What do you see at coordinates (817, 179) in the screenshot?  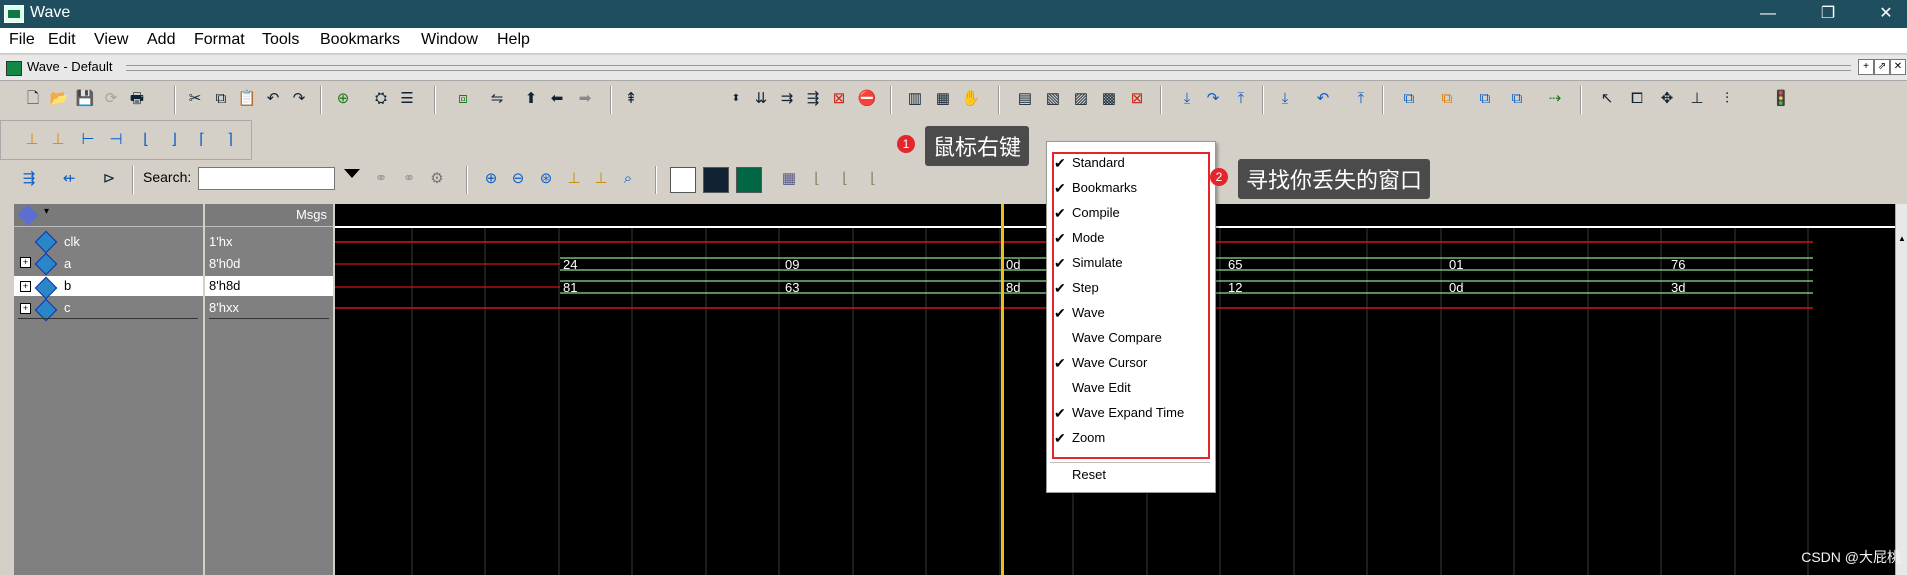 I see `signal-height-icon: ⌊` at bounding box center [817, 179].